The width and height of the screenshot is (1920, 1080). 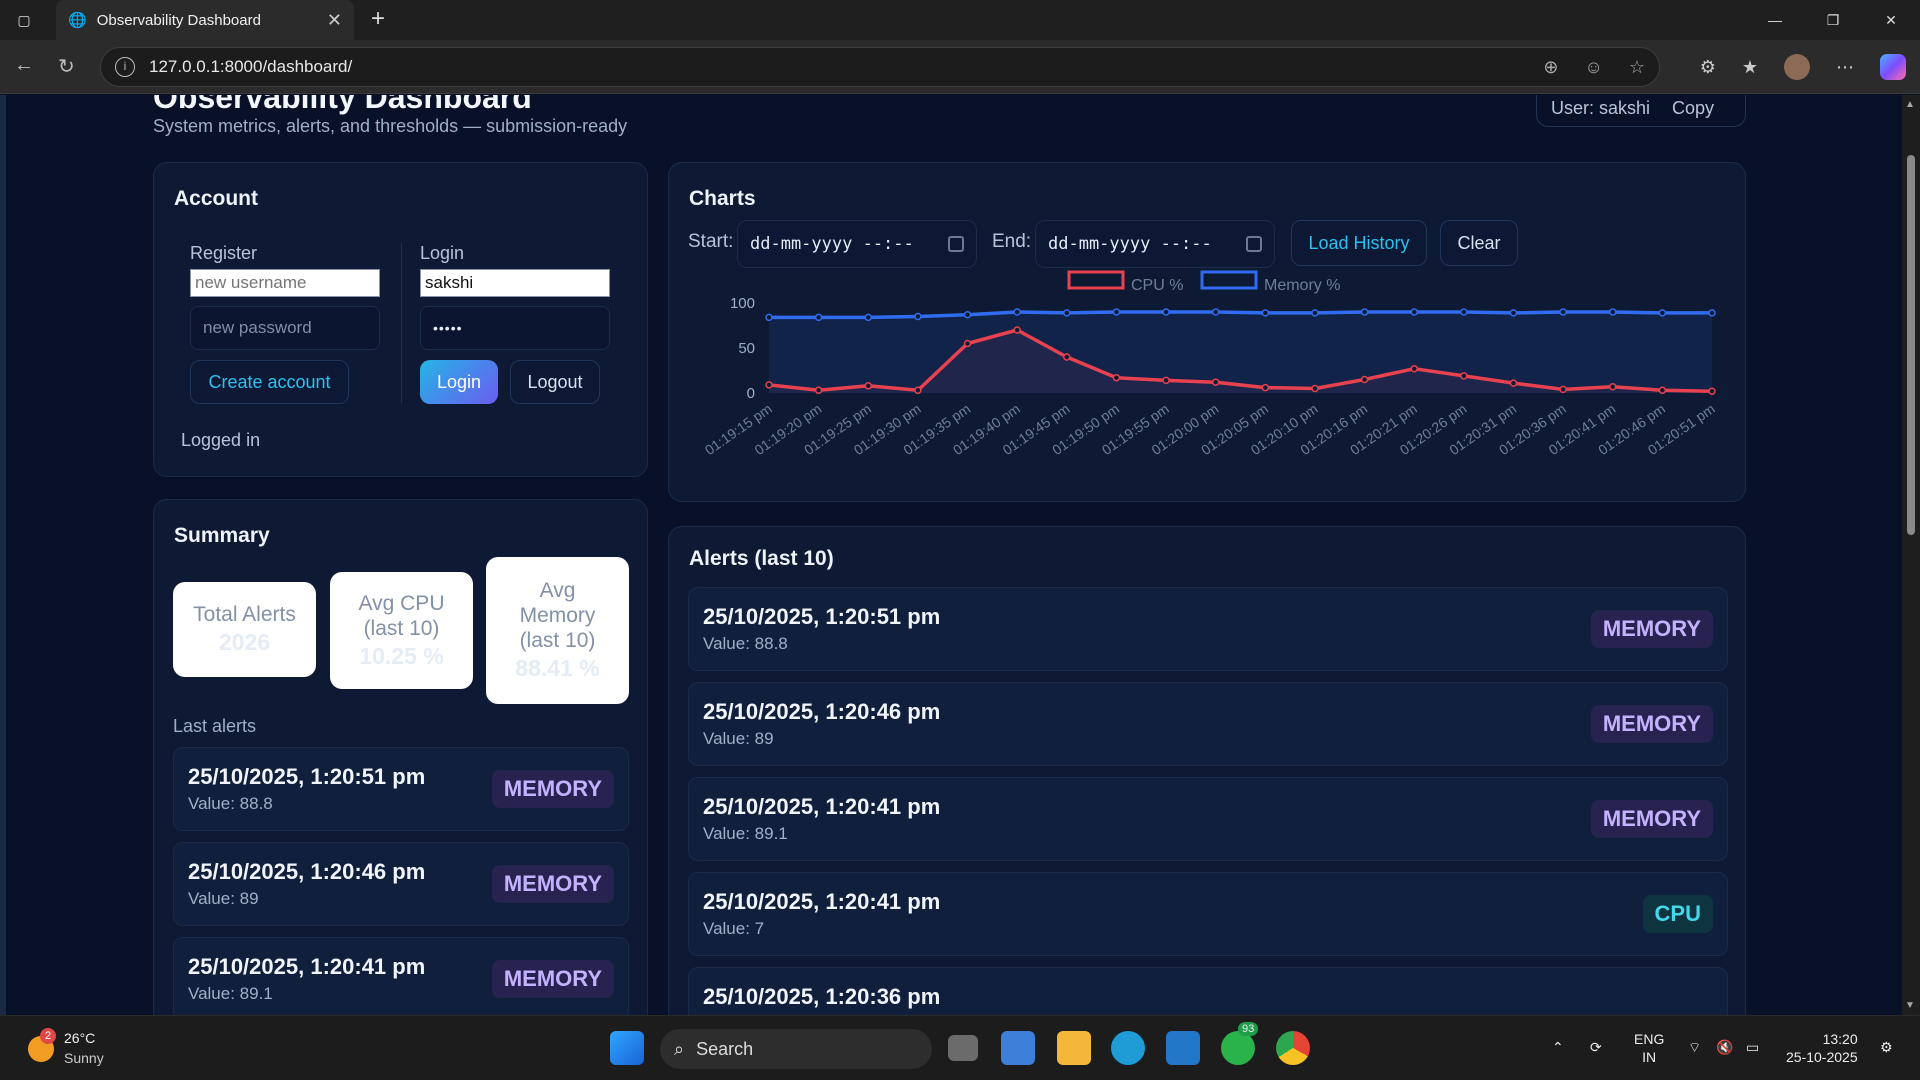 What do you see at coordinates (401, 615) in the screenshot?
I see `avg-cpu-label: Avg CPU (last 10)` at bounding box center [401, 615].